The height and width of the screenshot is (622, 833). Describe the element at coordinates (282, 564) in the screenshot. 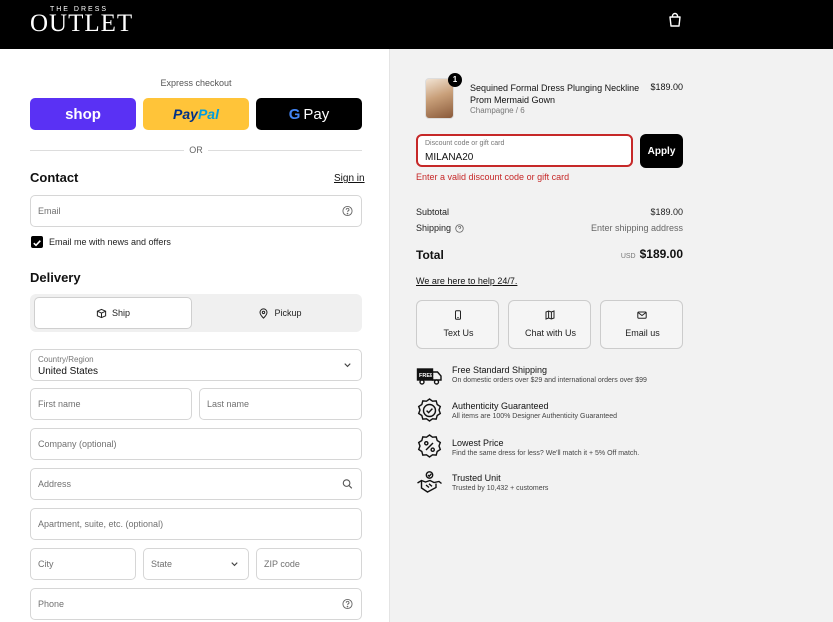

I see `zip-placeholder: ZIP code` at that location.